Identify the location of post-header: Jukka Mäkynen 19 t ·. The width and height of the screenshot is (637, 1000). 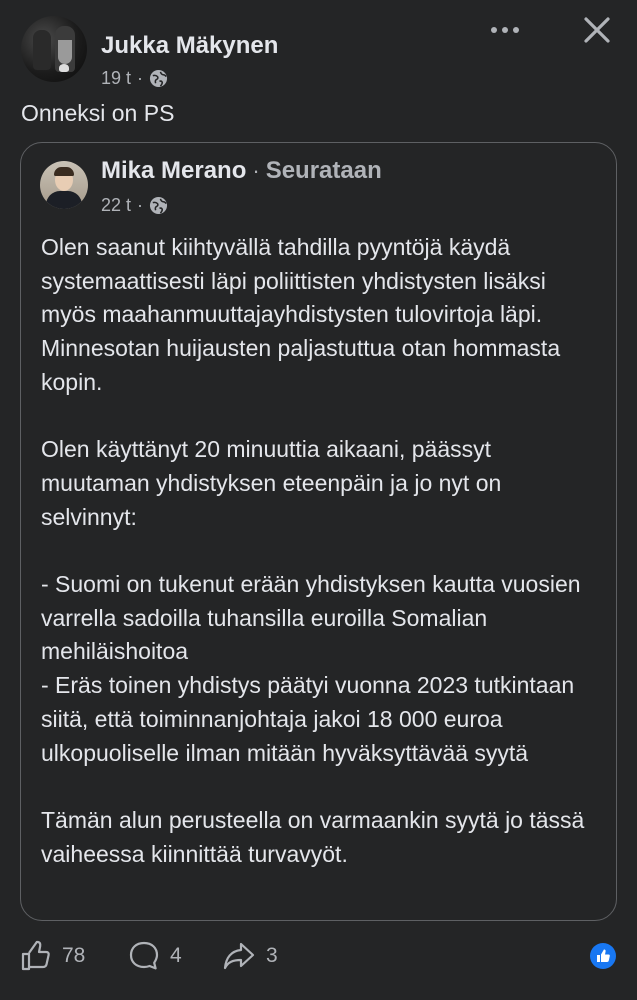
(321, 52).